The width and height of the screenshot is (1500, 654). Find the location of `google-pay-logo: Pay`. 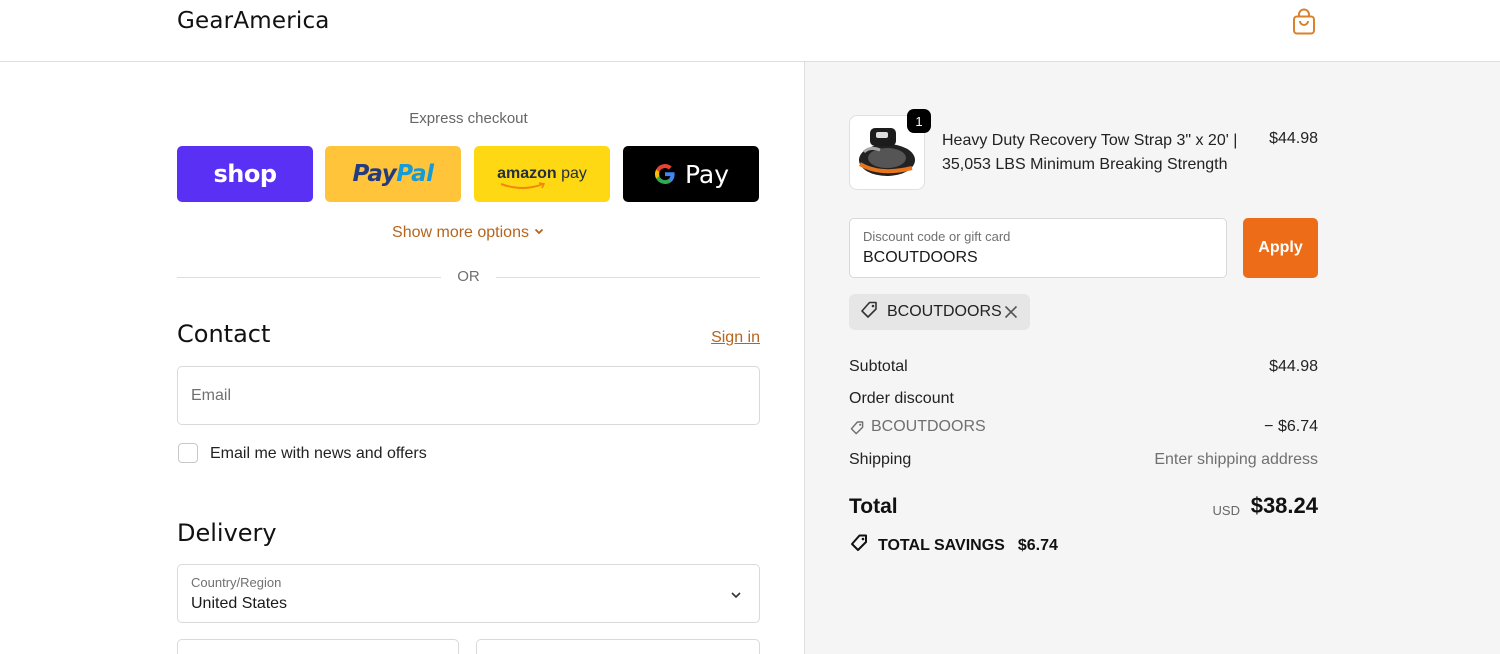

google-pay-logo: Pay is located at coordinates (691, 174).